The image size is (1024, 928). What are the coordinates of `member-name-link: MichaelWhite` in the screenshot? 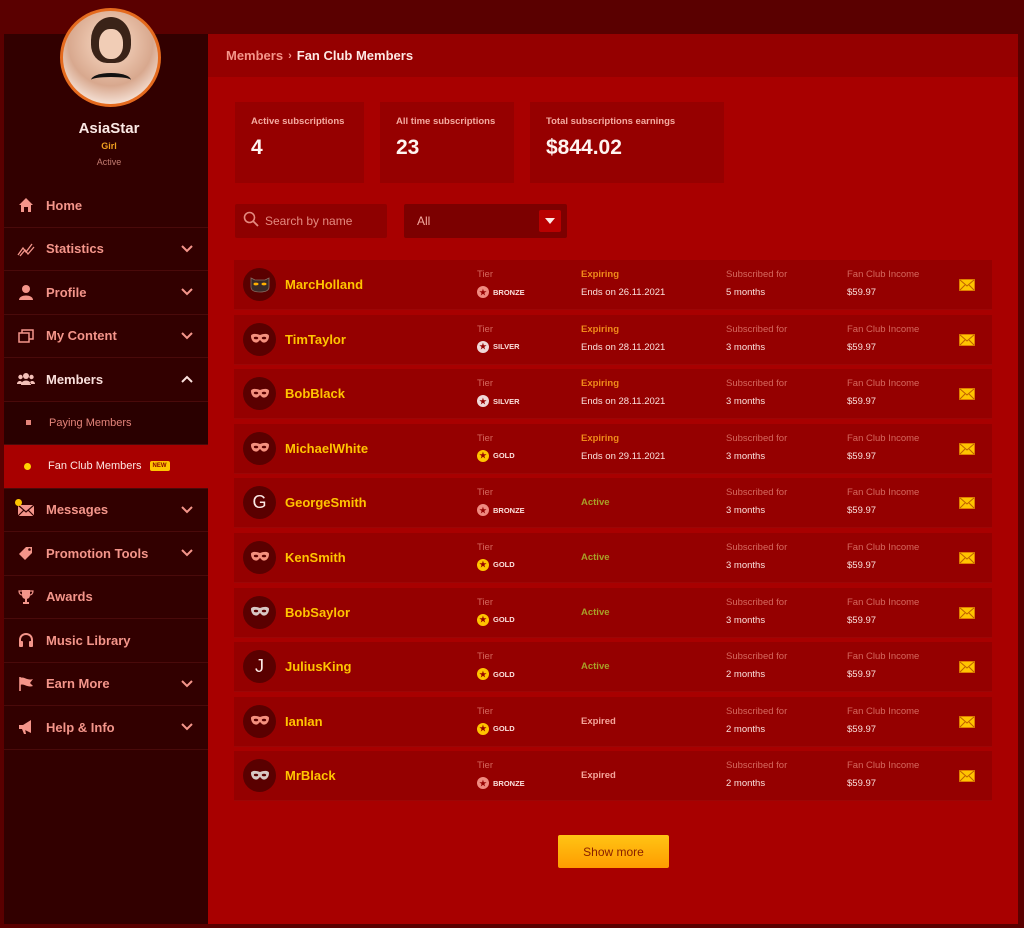 It's located at (326, 448).